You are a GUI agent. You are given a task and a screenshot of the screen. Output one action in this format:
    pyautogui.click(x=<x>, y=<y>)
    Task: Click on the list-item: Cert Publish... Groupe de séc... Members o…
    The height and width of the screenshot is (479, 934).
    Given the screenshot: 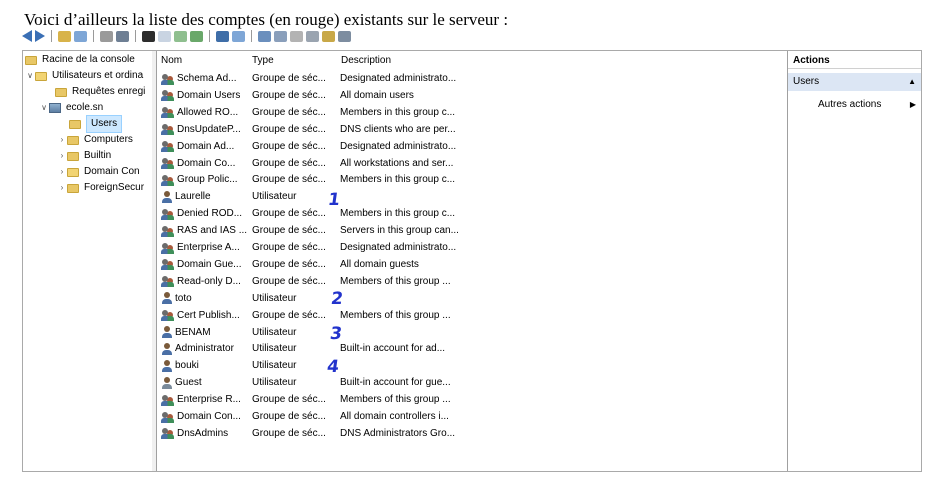 What is the action you would take?
    pyautogui.click(x=472, y=315)
    